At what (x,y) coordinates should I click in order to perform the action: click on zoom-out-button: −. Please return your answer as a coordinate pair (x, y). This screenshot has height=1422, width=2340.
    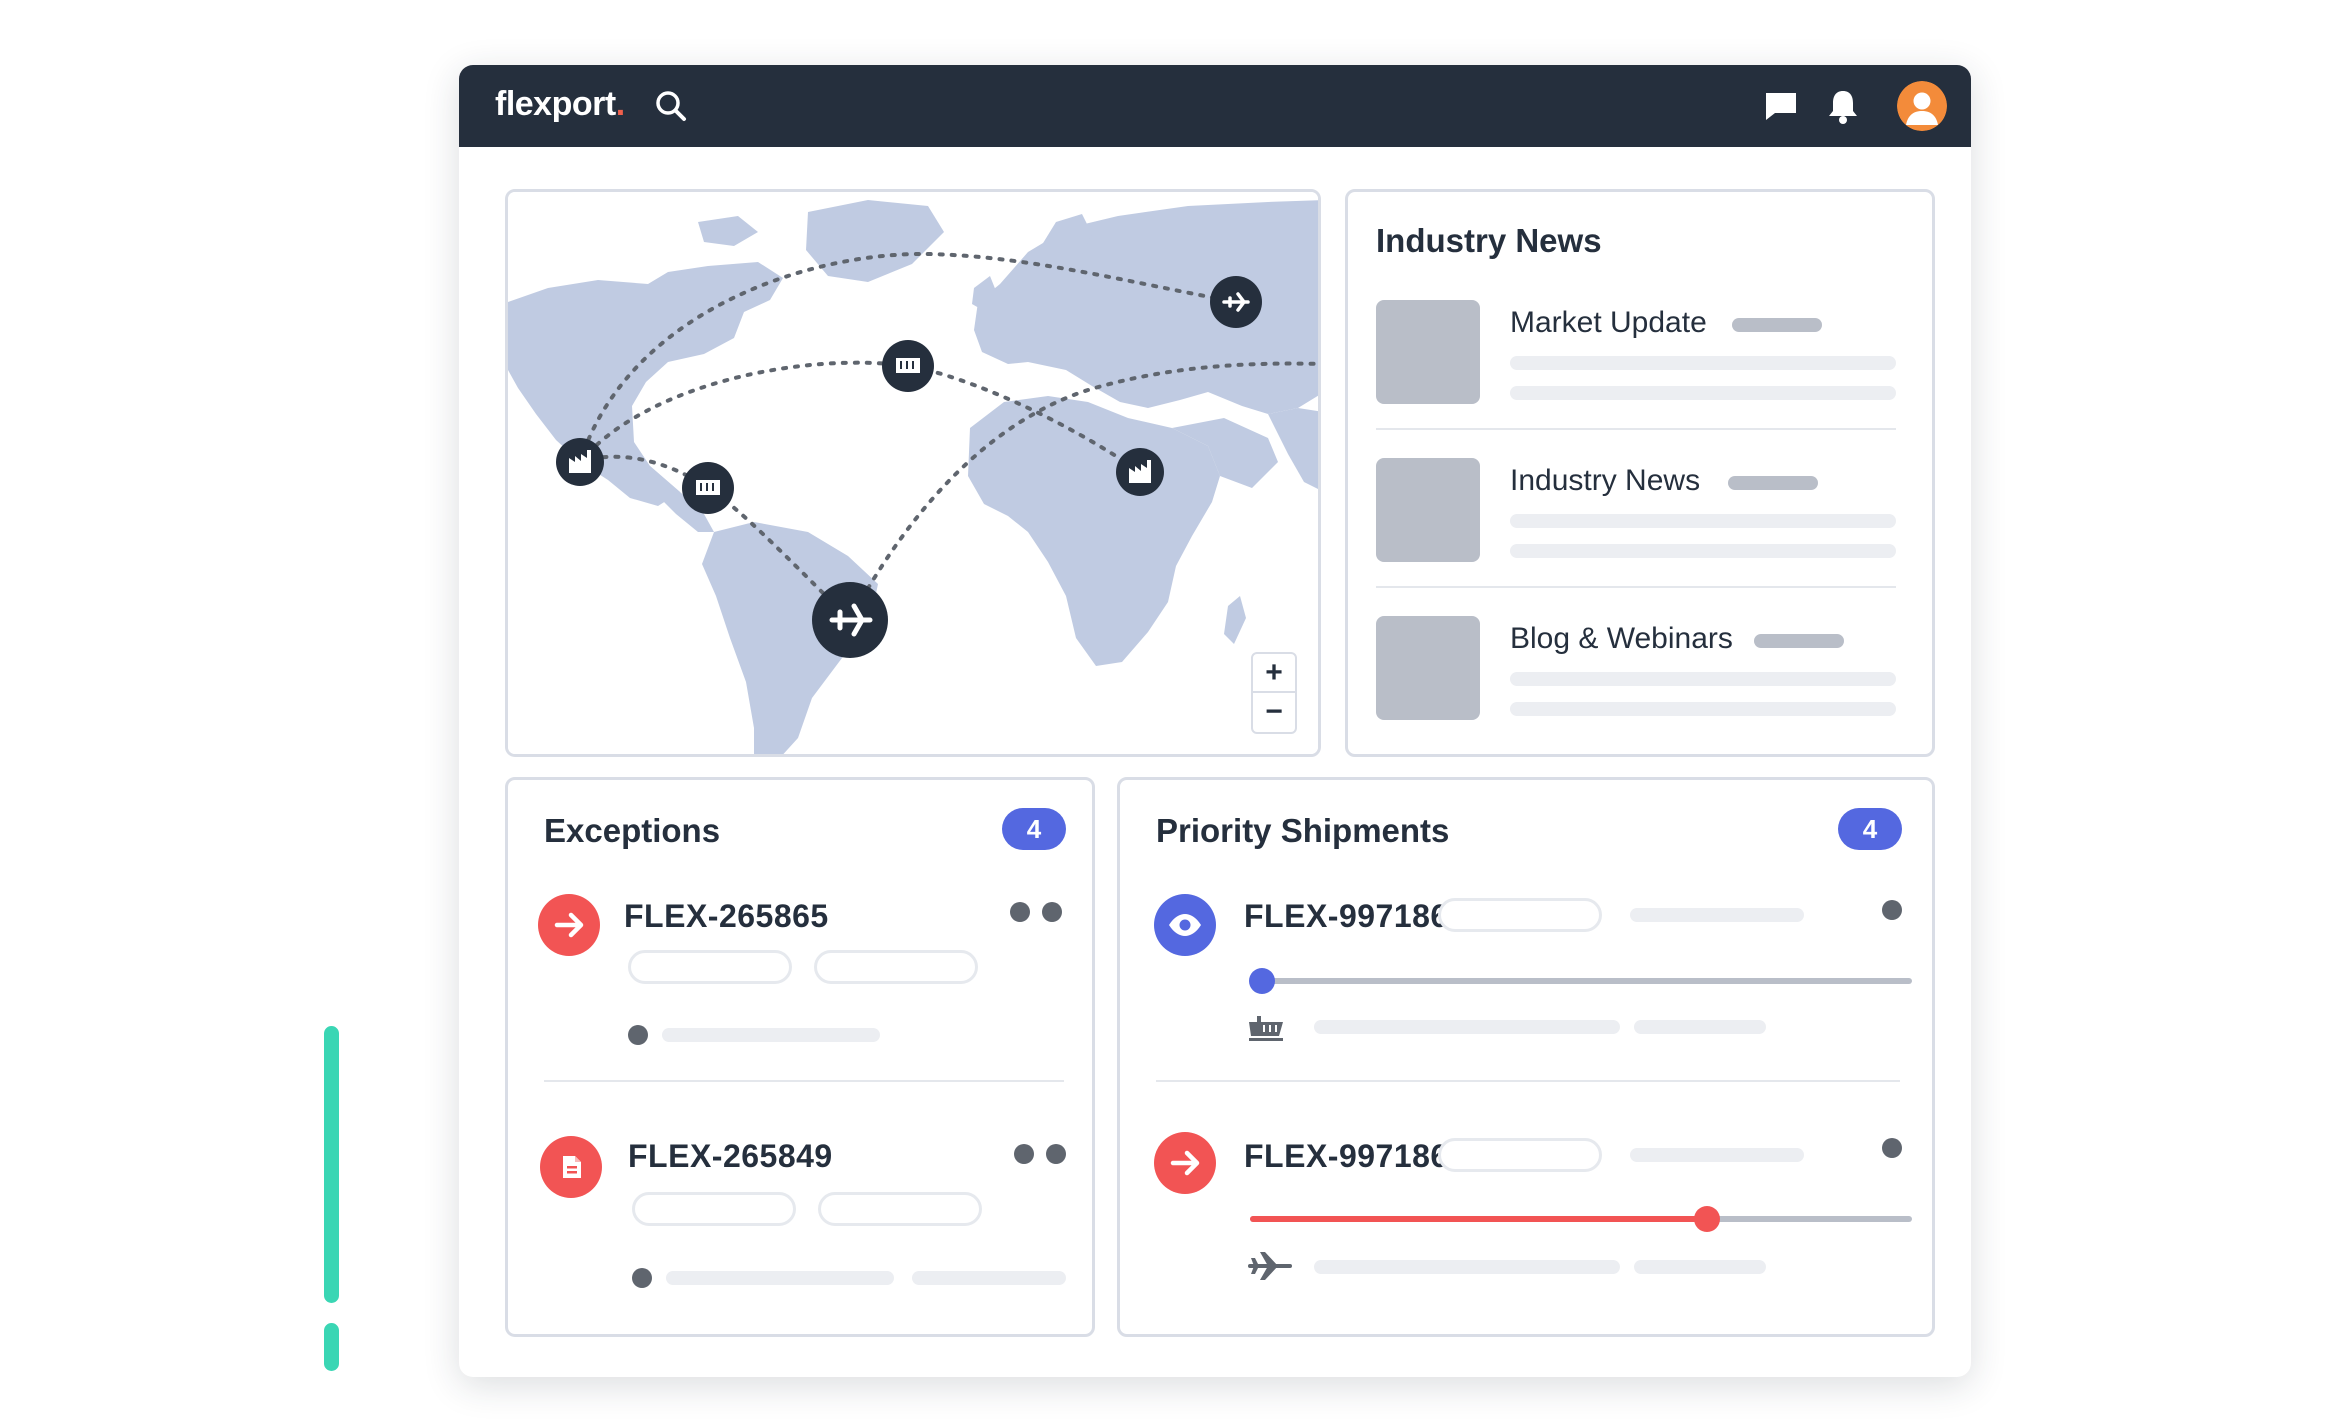
    Looking at the image, I should click on (1274, 712).